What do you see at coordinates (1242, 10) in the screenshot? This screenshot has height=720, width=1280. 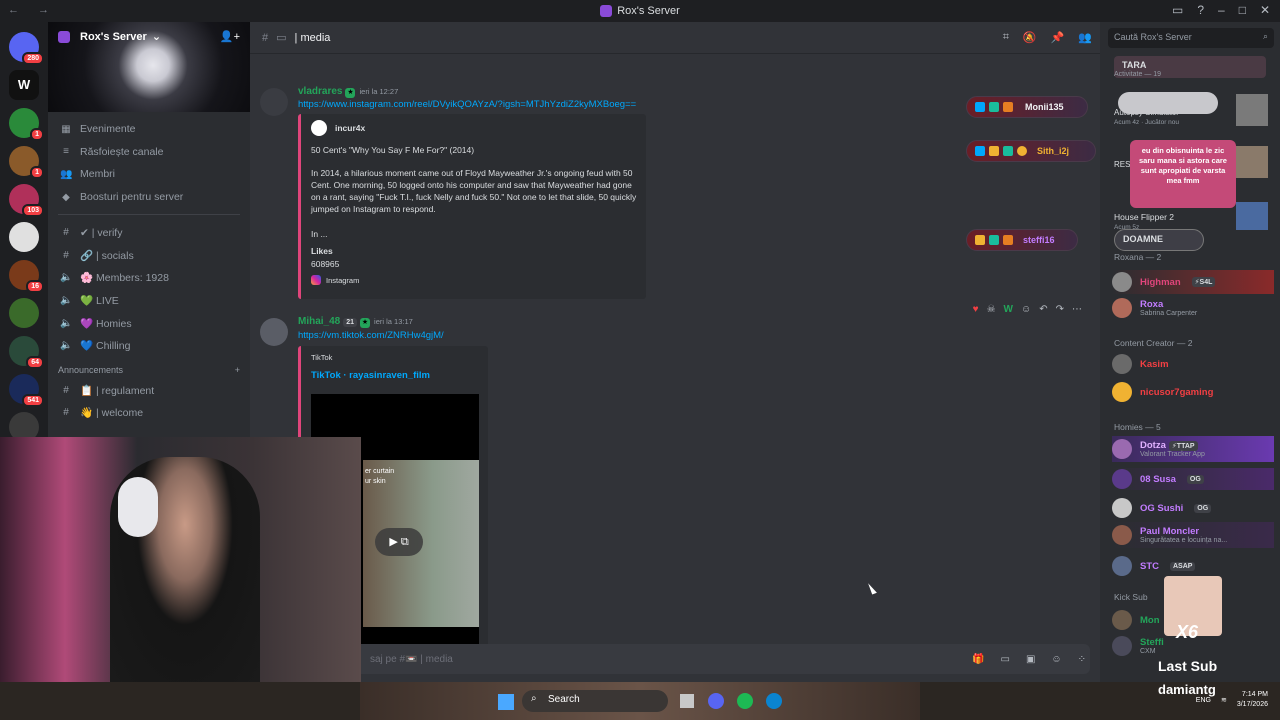 I see `maximize-button: □` at bounding box center [1242, 10].